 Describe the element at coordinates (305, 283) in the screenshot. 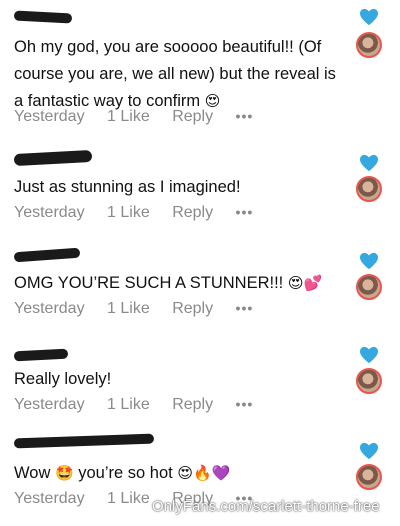

I see `emoji-hearts: 😍💕` at that location.